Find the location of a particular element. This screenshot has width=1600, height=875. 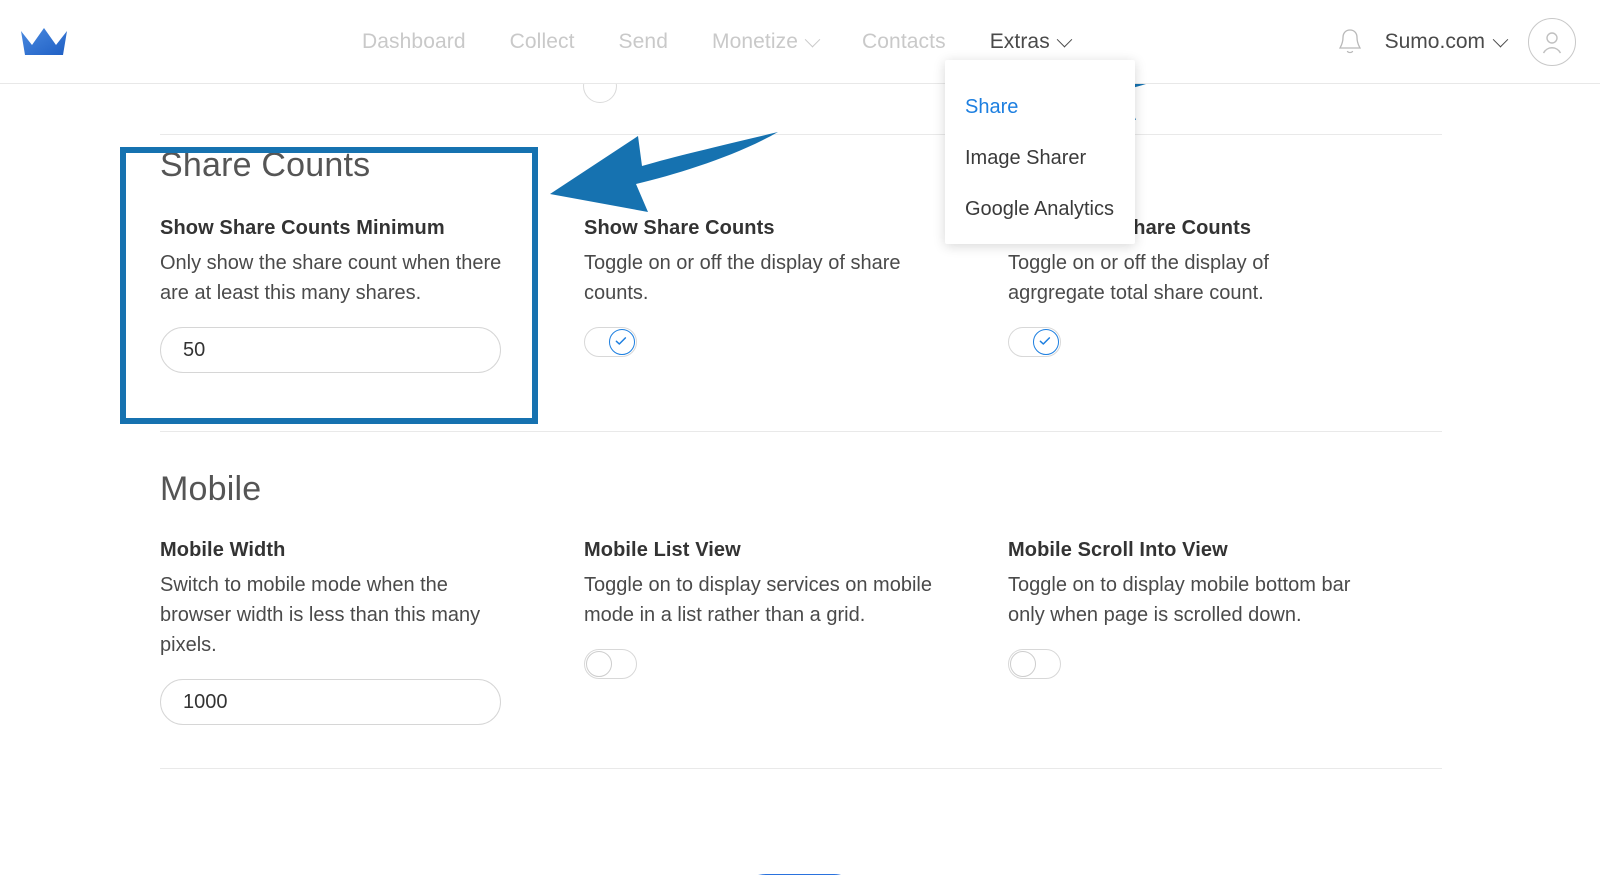

share-counts-minimum-input is located at coordinates (330, 350).